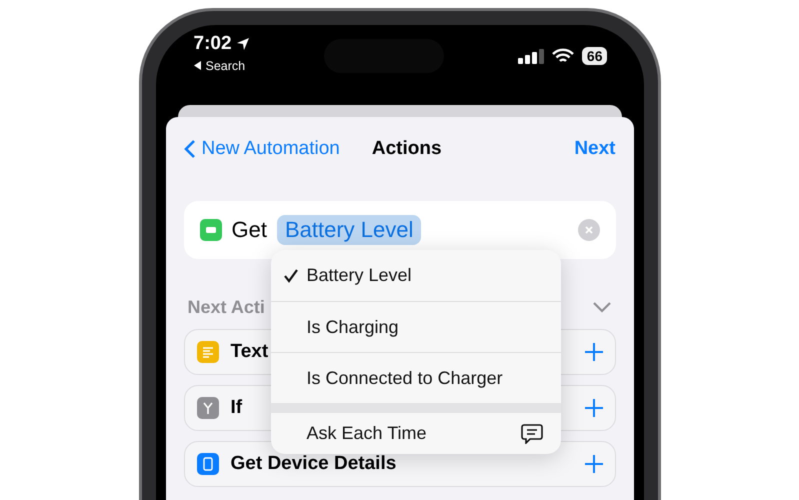 This screenshot has height=500, width=799. What do you see at coordinates (222, 66) in the screenshot?
I see `back-to-app-link: Search` at bounding box center [222, 66].